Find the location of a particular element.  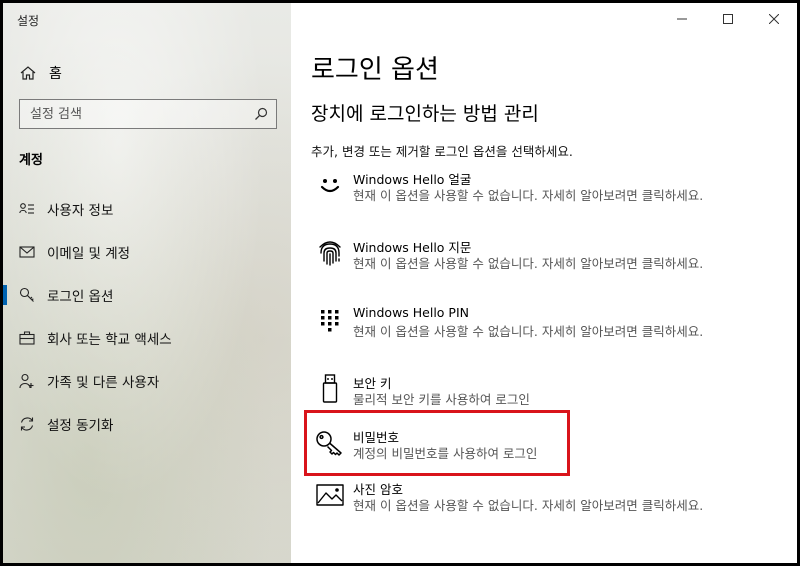

sidebar-item-user-info: 사용자 정보 is located at coordinates (147, 209).